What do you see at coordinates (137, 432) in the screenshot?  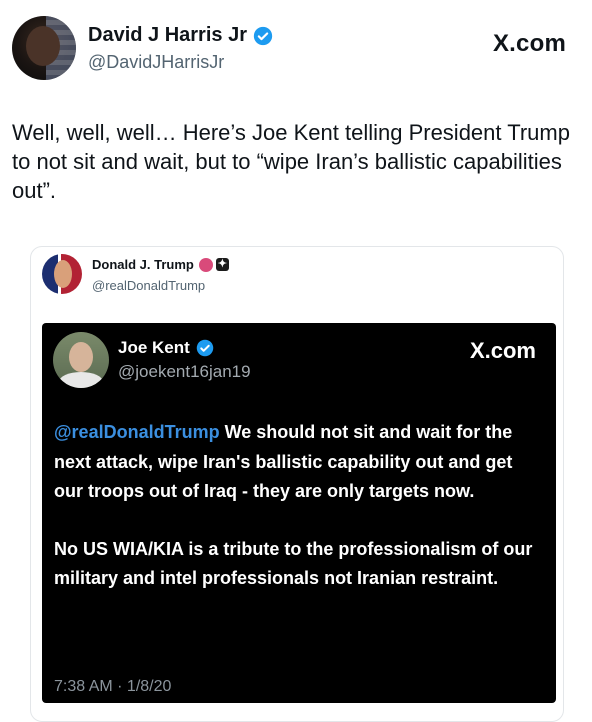 I see `mention-link: @realDonaldTrump` at bounding box center [137, 432].